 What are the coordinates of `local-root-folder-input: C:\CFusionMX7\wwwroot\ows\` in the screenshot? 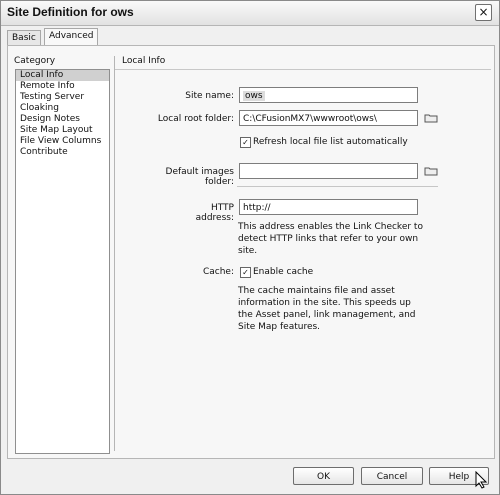 It's located at (328, 118).